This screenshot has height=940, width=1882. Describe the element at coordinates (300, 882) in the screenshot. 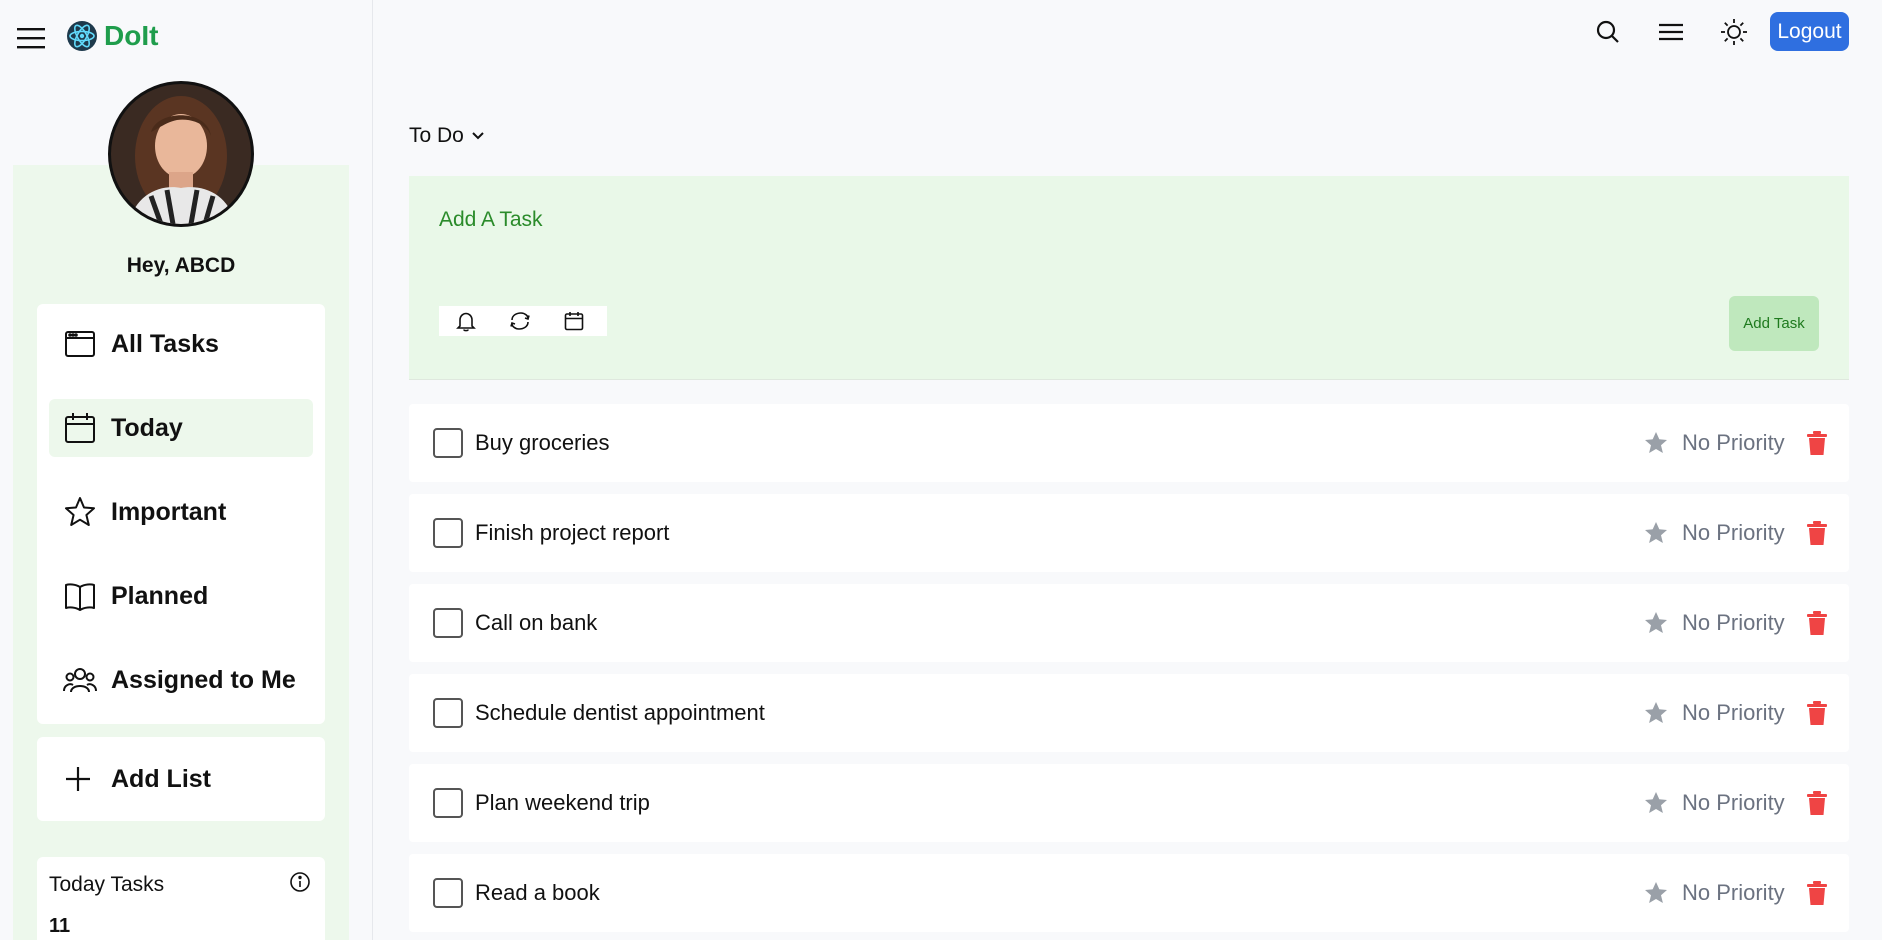

I see `info-icon` at that location.